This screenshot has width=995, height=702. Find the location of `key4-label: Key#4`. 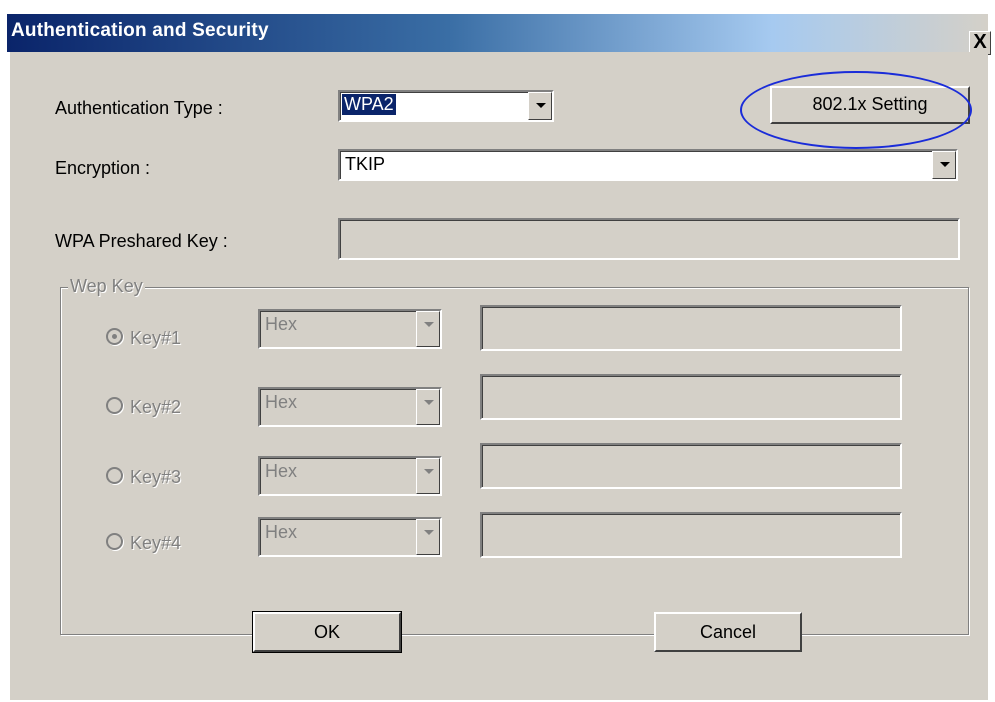

key4-label: Key#4 is located at coordinates (156, 543).